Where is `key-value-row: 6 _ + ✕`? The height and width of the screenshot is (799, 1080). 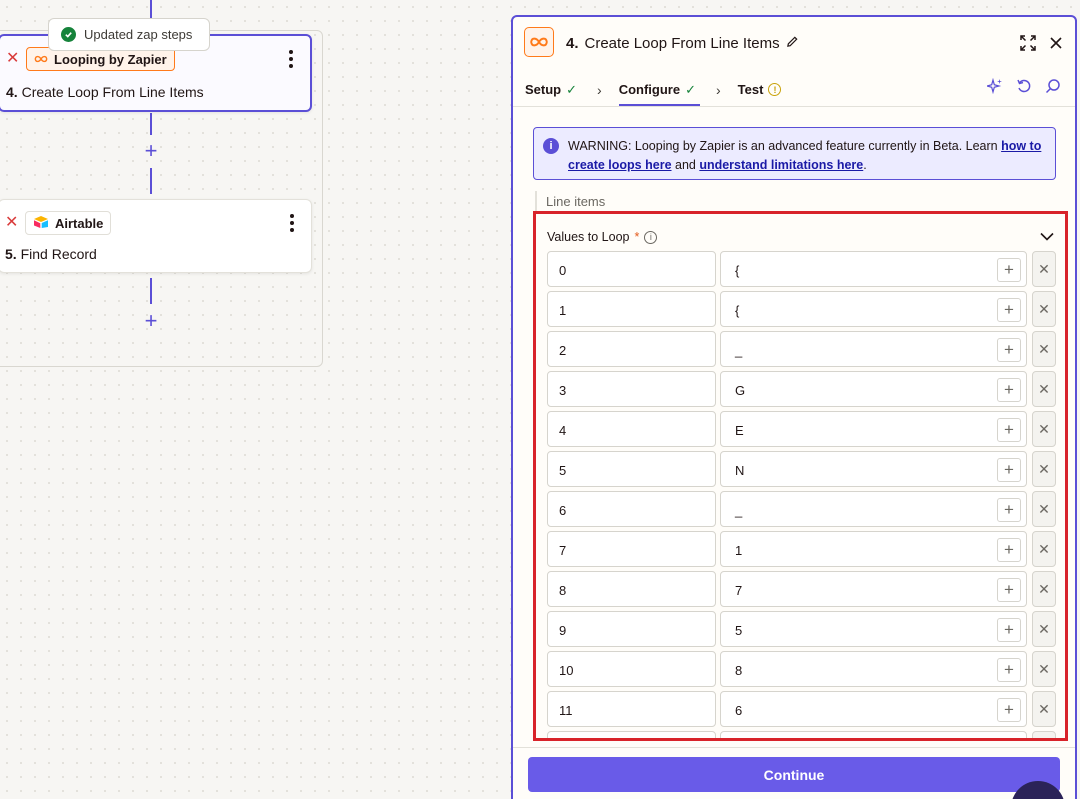 key-value-row: 6 _ + ✕ is located at coordinates (803, 511).